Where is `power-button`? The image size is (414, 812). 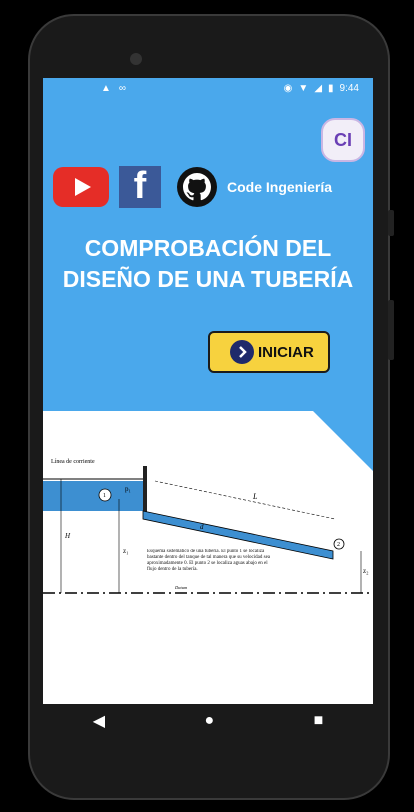
power-button is located at coordinates (391, 330).